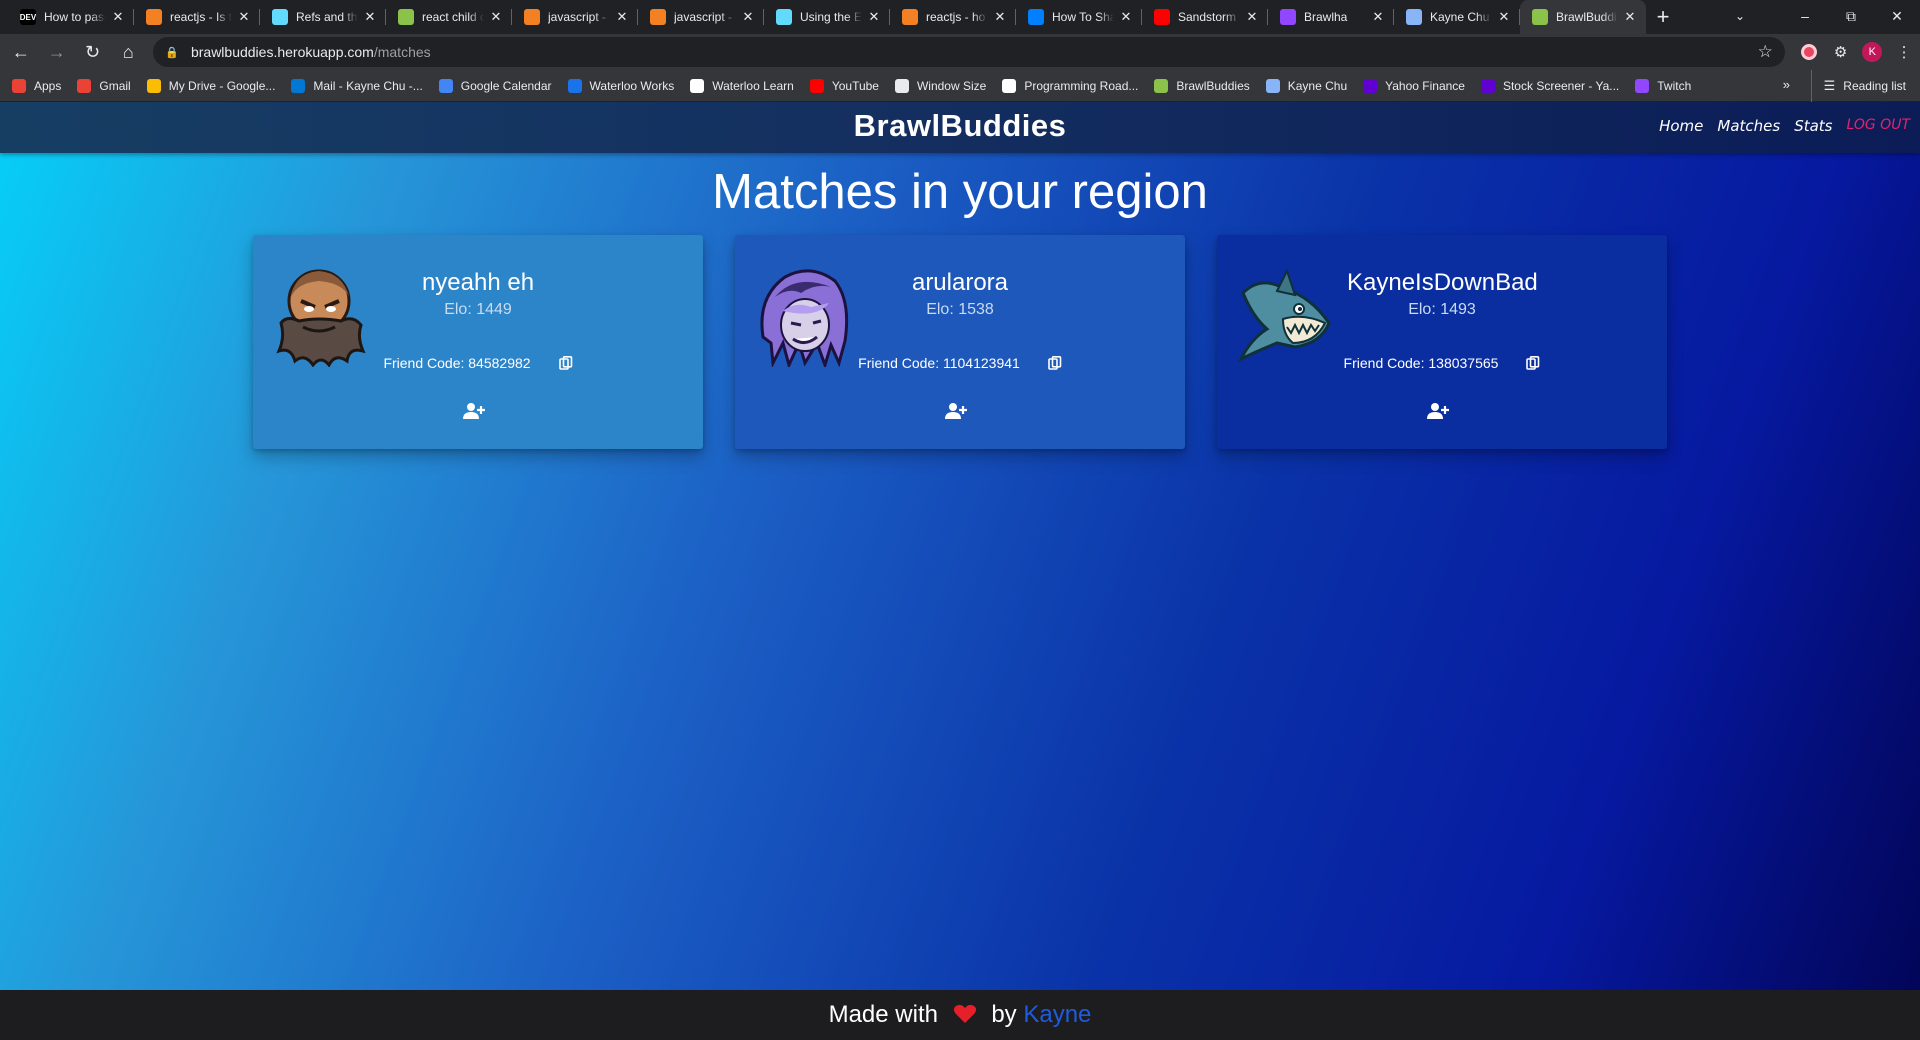  What do you see at coordinates (71, 17) in the screenshot?
I see `browser-tab: DEV How to pass ✕` at bounding box center [71, 17].